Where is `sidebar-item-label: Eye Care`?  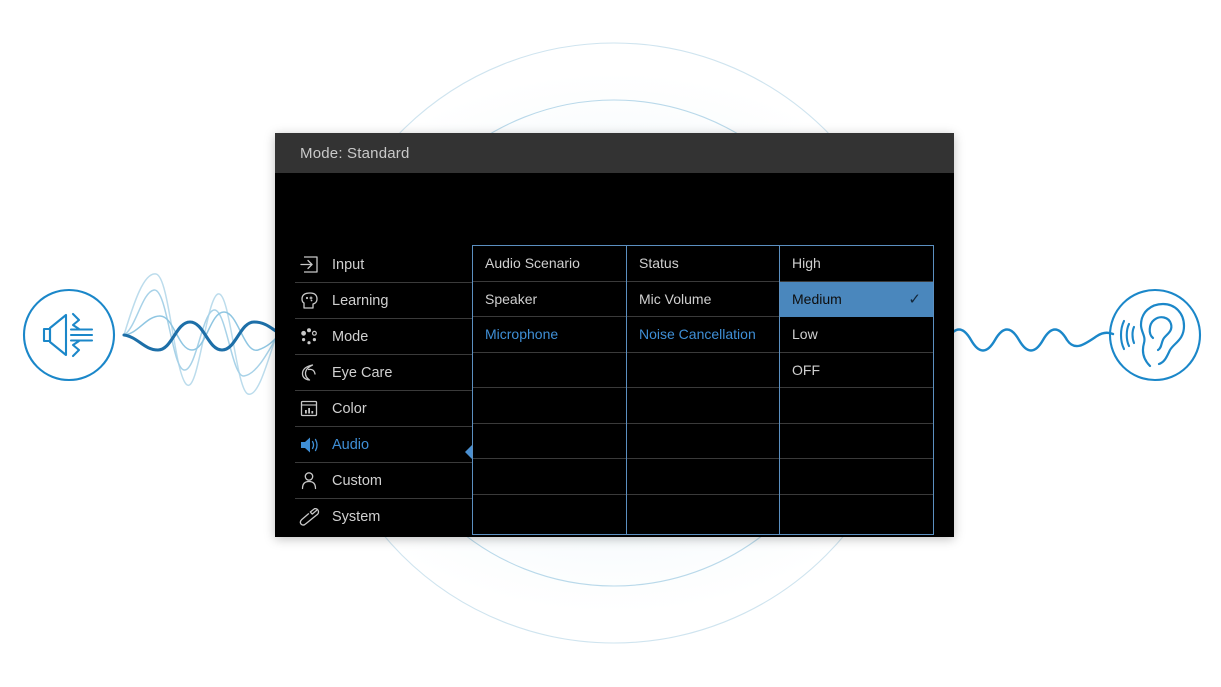
sidebar-item-label: Eye Care is located at coordinates (362, 372).